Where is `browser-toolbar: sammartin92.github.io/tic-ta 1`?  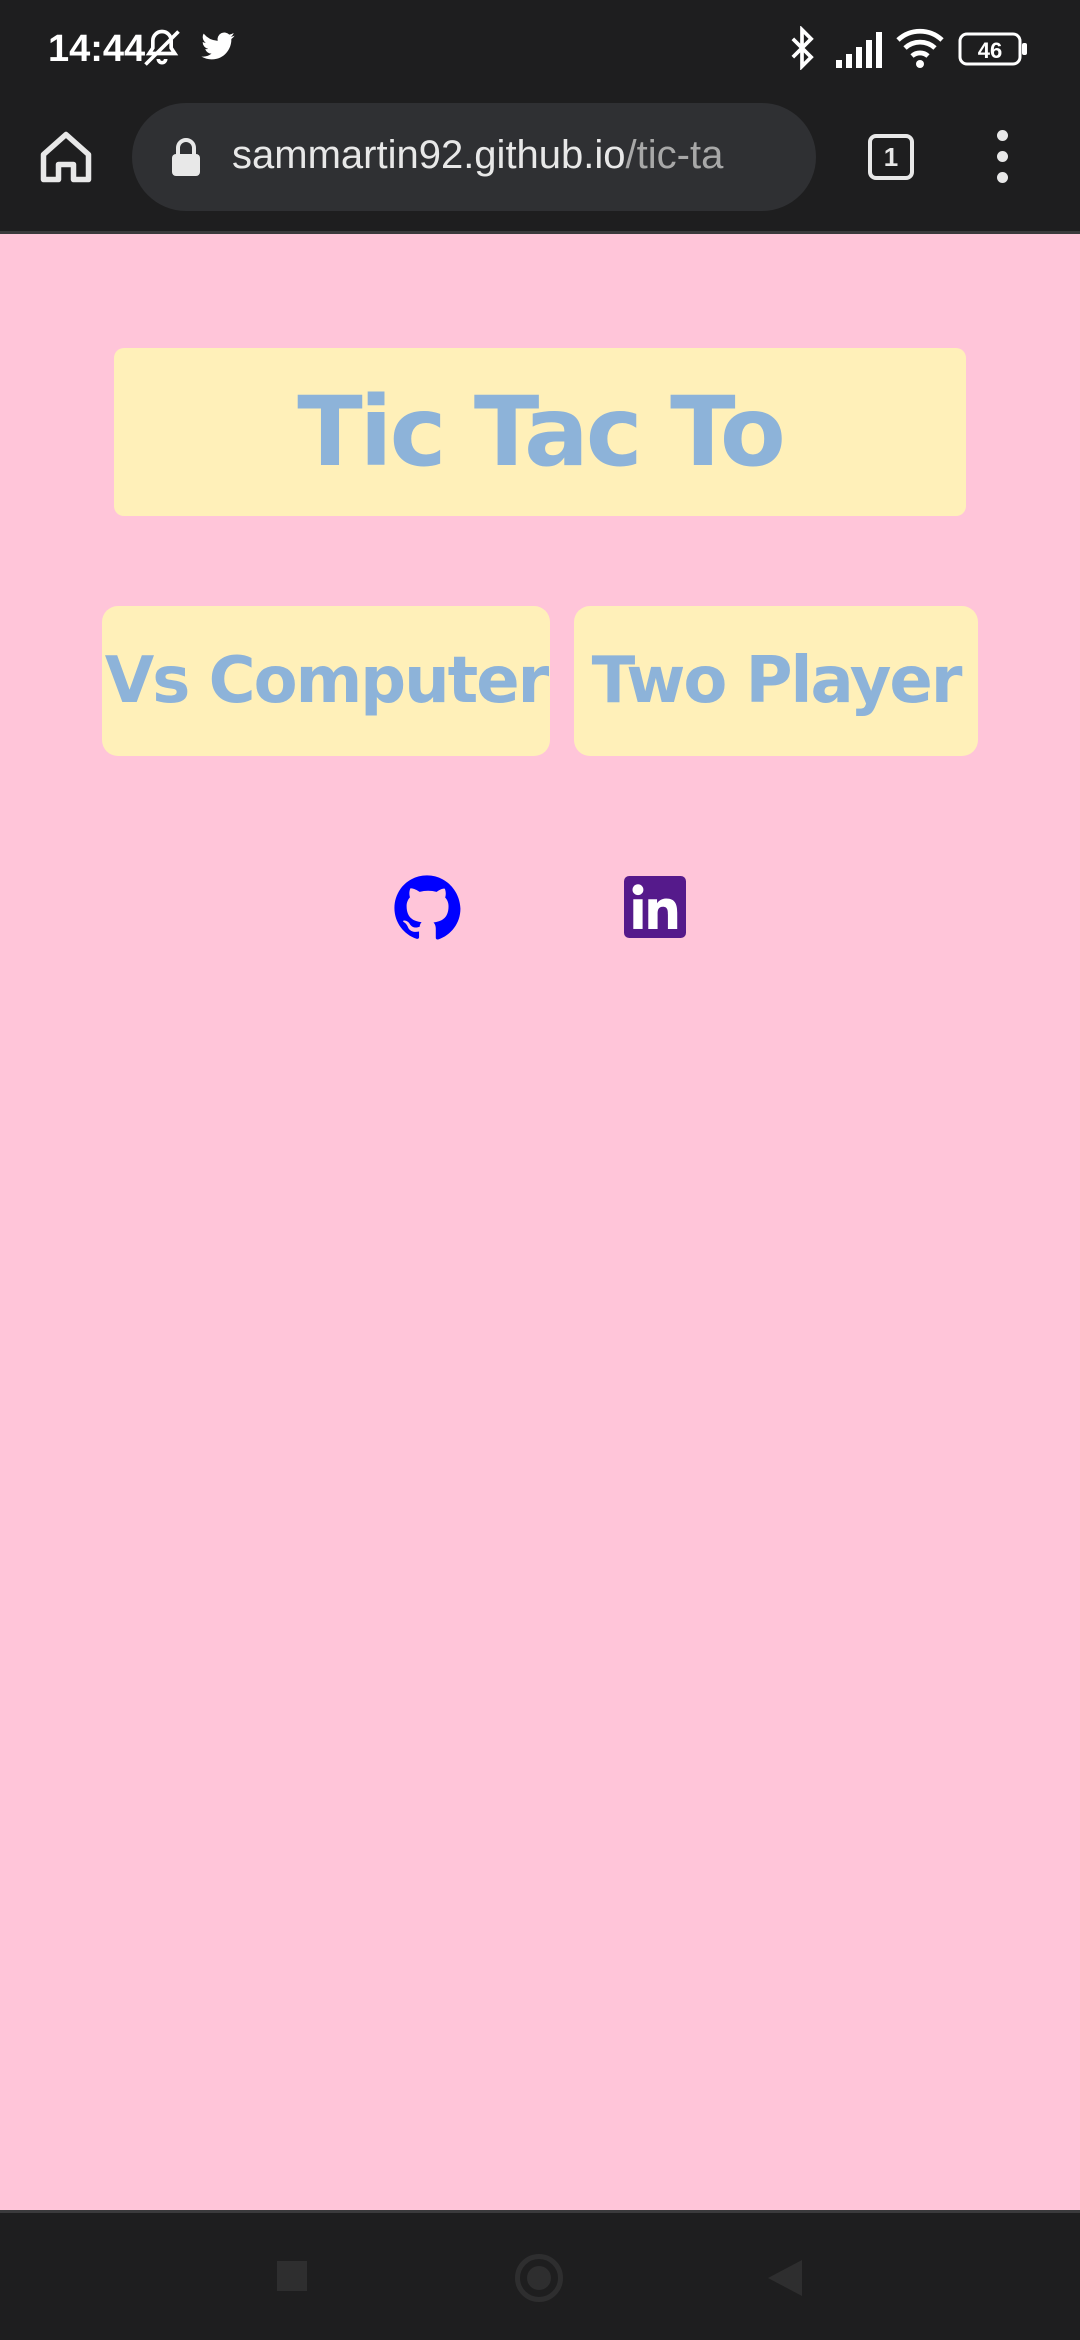 browser-toolbar: sammartin92.github.io/tic-ta 1 is located at coordinates (540, 167).